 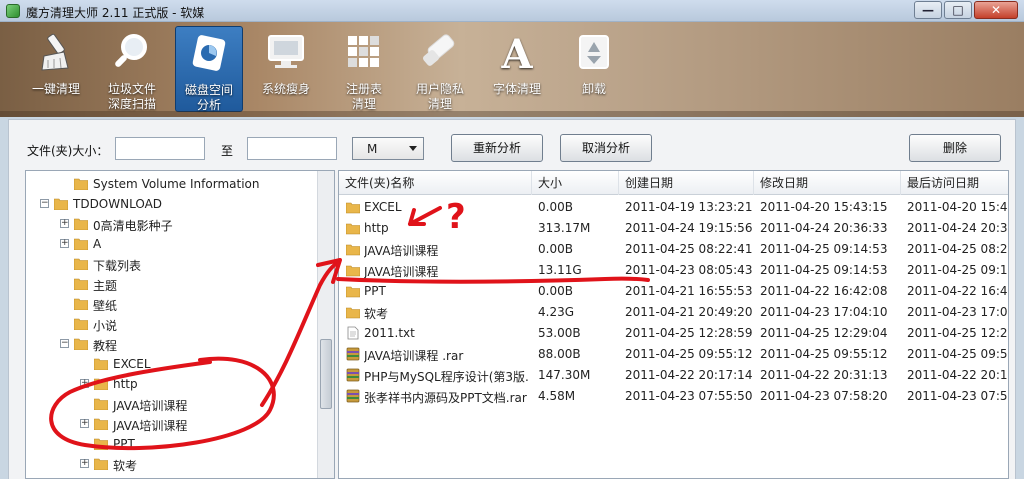 What do you see at coordinates (171, 304) in the screenshot?
I see `tree-item: 壁纸` at bounding box center [171, 304].